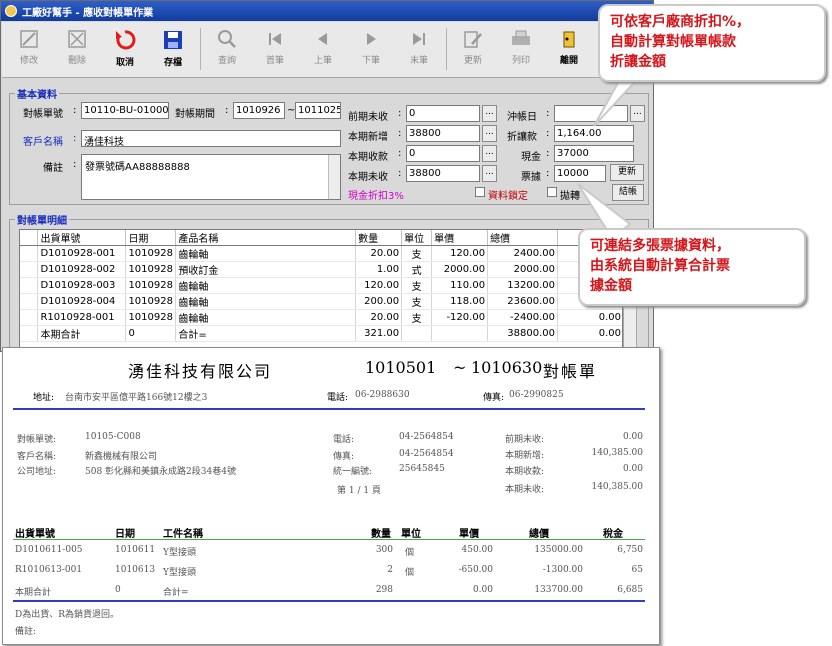 The image size is (832, 646). Describe the element at coordinates (37, 93) in the screenshot. I see `basic-data-title: 基本資料` at that location.